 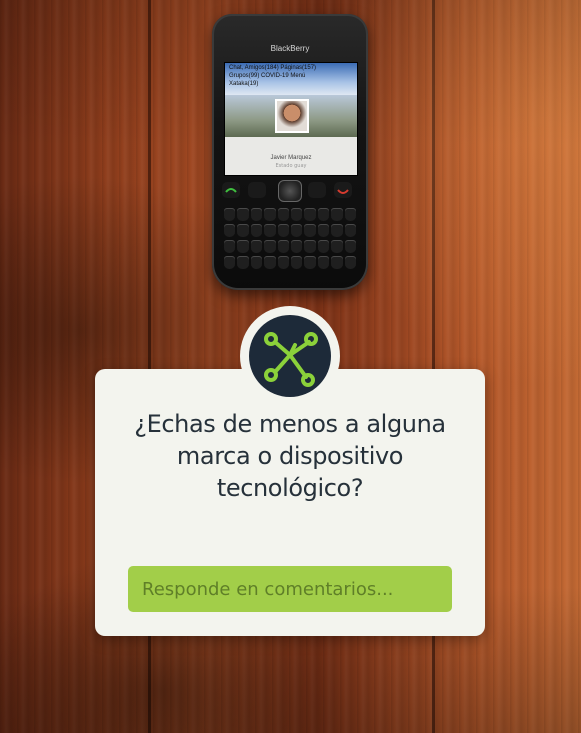 I want to click on phone-nav-keys, so click(x=290, y=192).